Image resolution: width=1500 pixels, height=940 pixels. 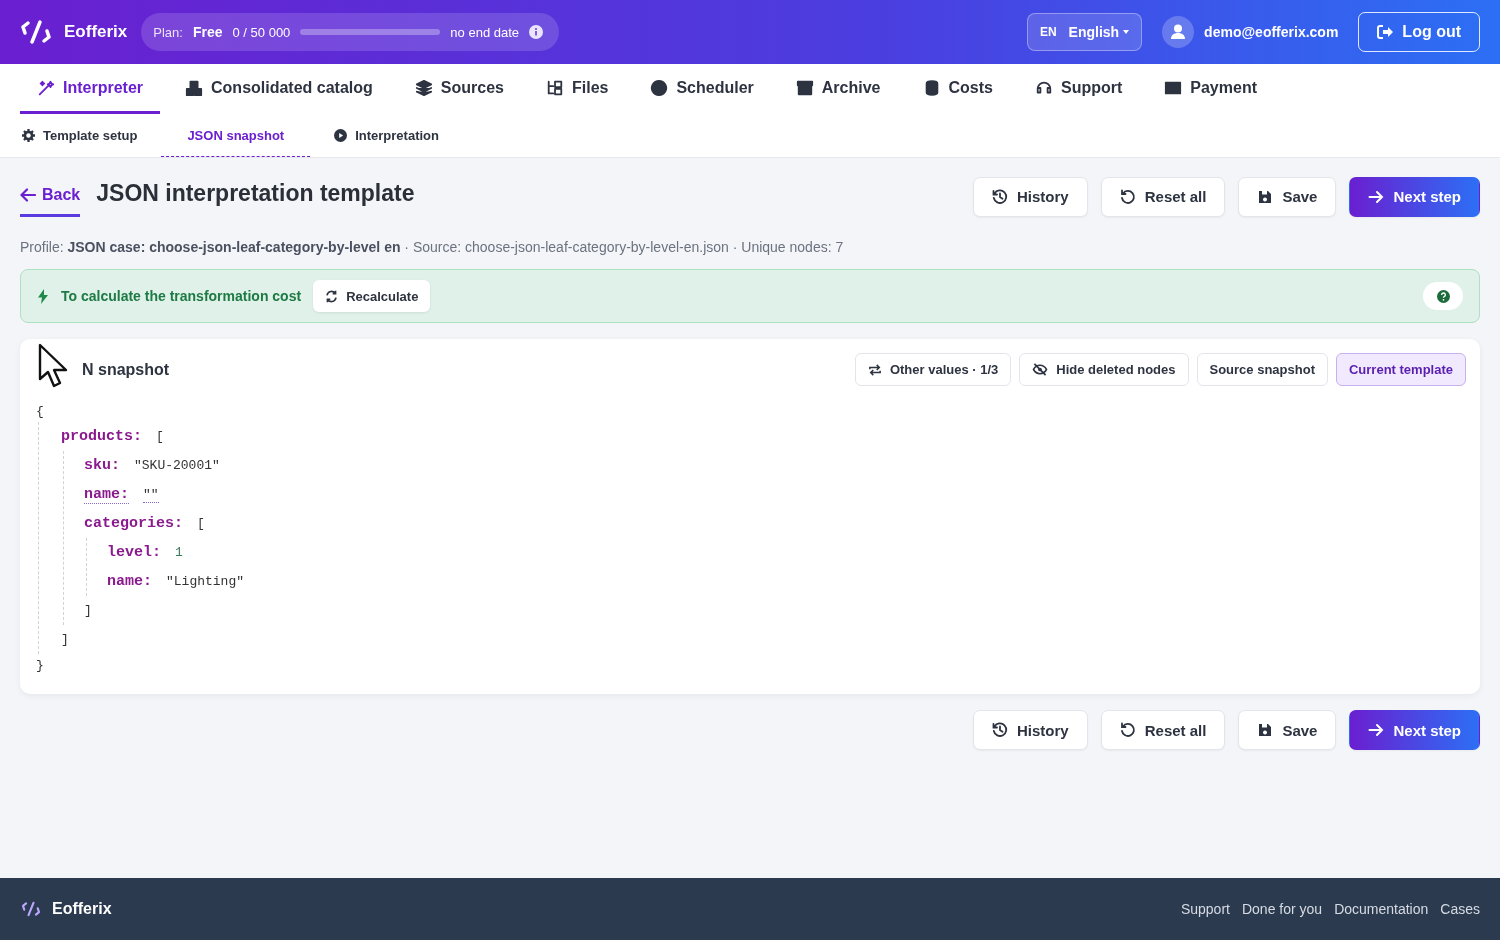 I want to click on nav-tab: Files, so click(x=577, y=89).